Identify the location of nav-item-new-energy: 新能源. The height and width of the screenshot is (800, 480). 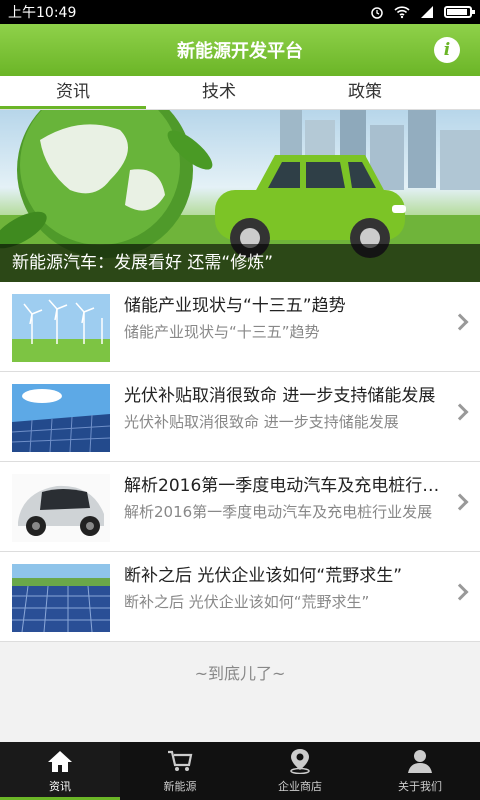
(180, 771).